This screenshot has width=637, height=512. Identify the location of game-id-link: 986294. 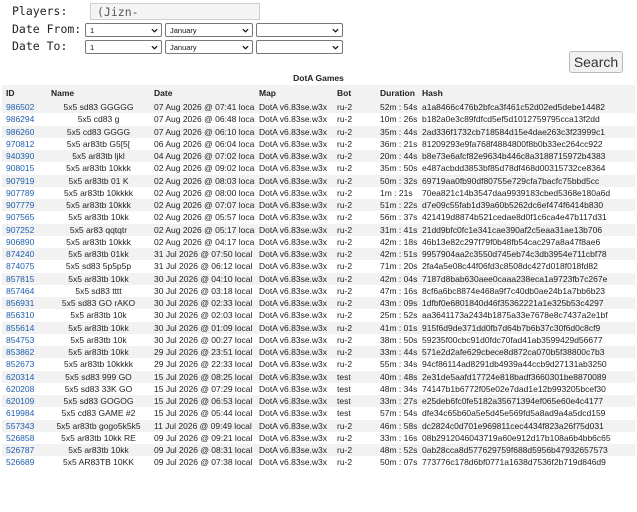
(20, 119).